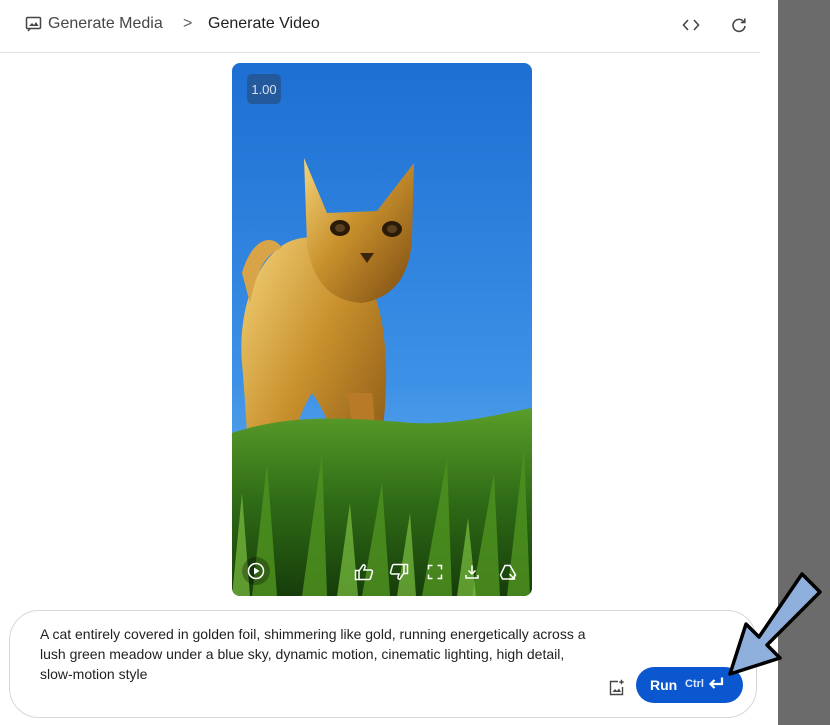 Image resolution: width=830 pixels, height=725 pixels. I want to click on fullscreen-button, so click(435, 572).